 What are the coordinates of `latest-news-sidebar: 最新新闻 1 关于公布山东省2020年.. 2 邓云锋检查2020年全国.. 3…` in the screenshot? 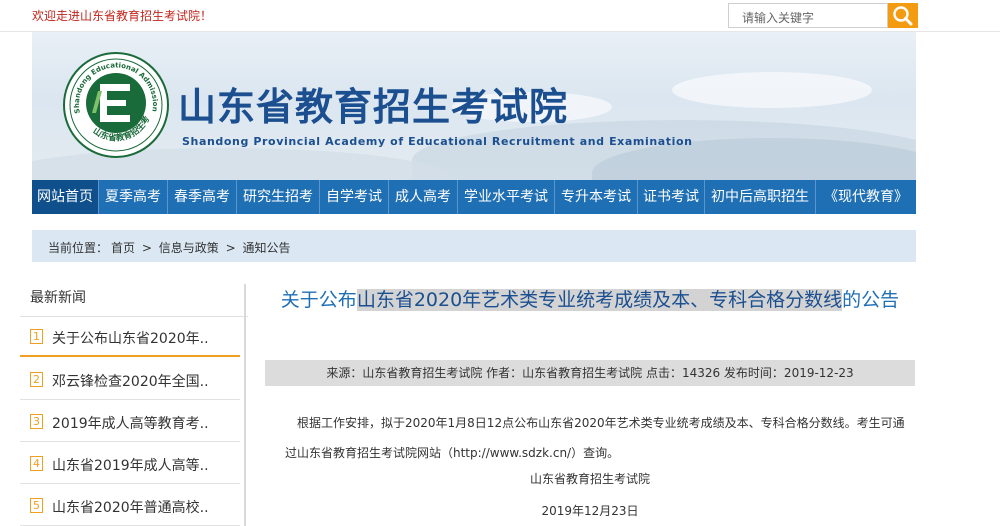 It's located at (134, 401).